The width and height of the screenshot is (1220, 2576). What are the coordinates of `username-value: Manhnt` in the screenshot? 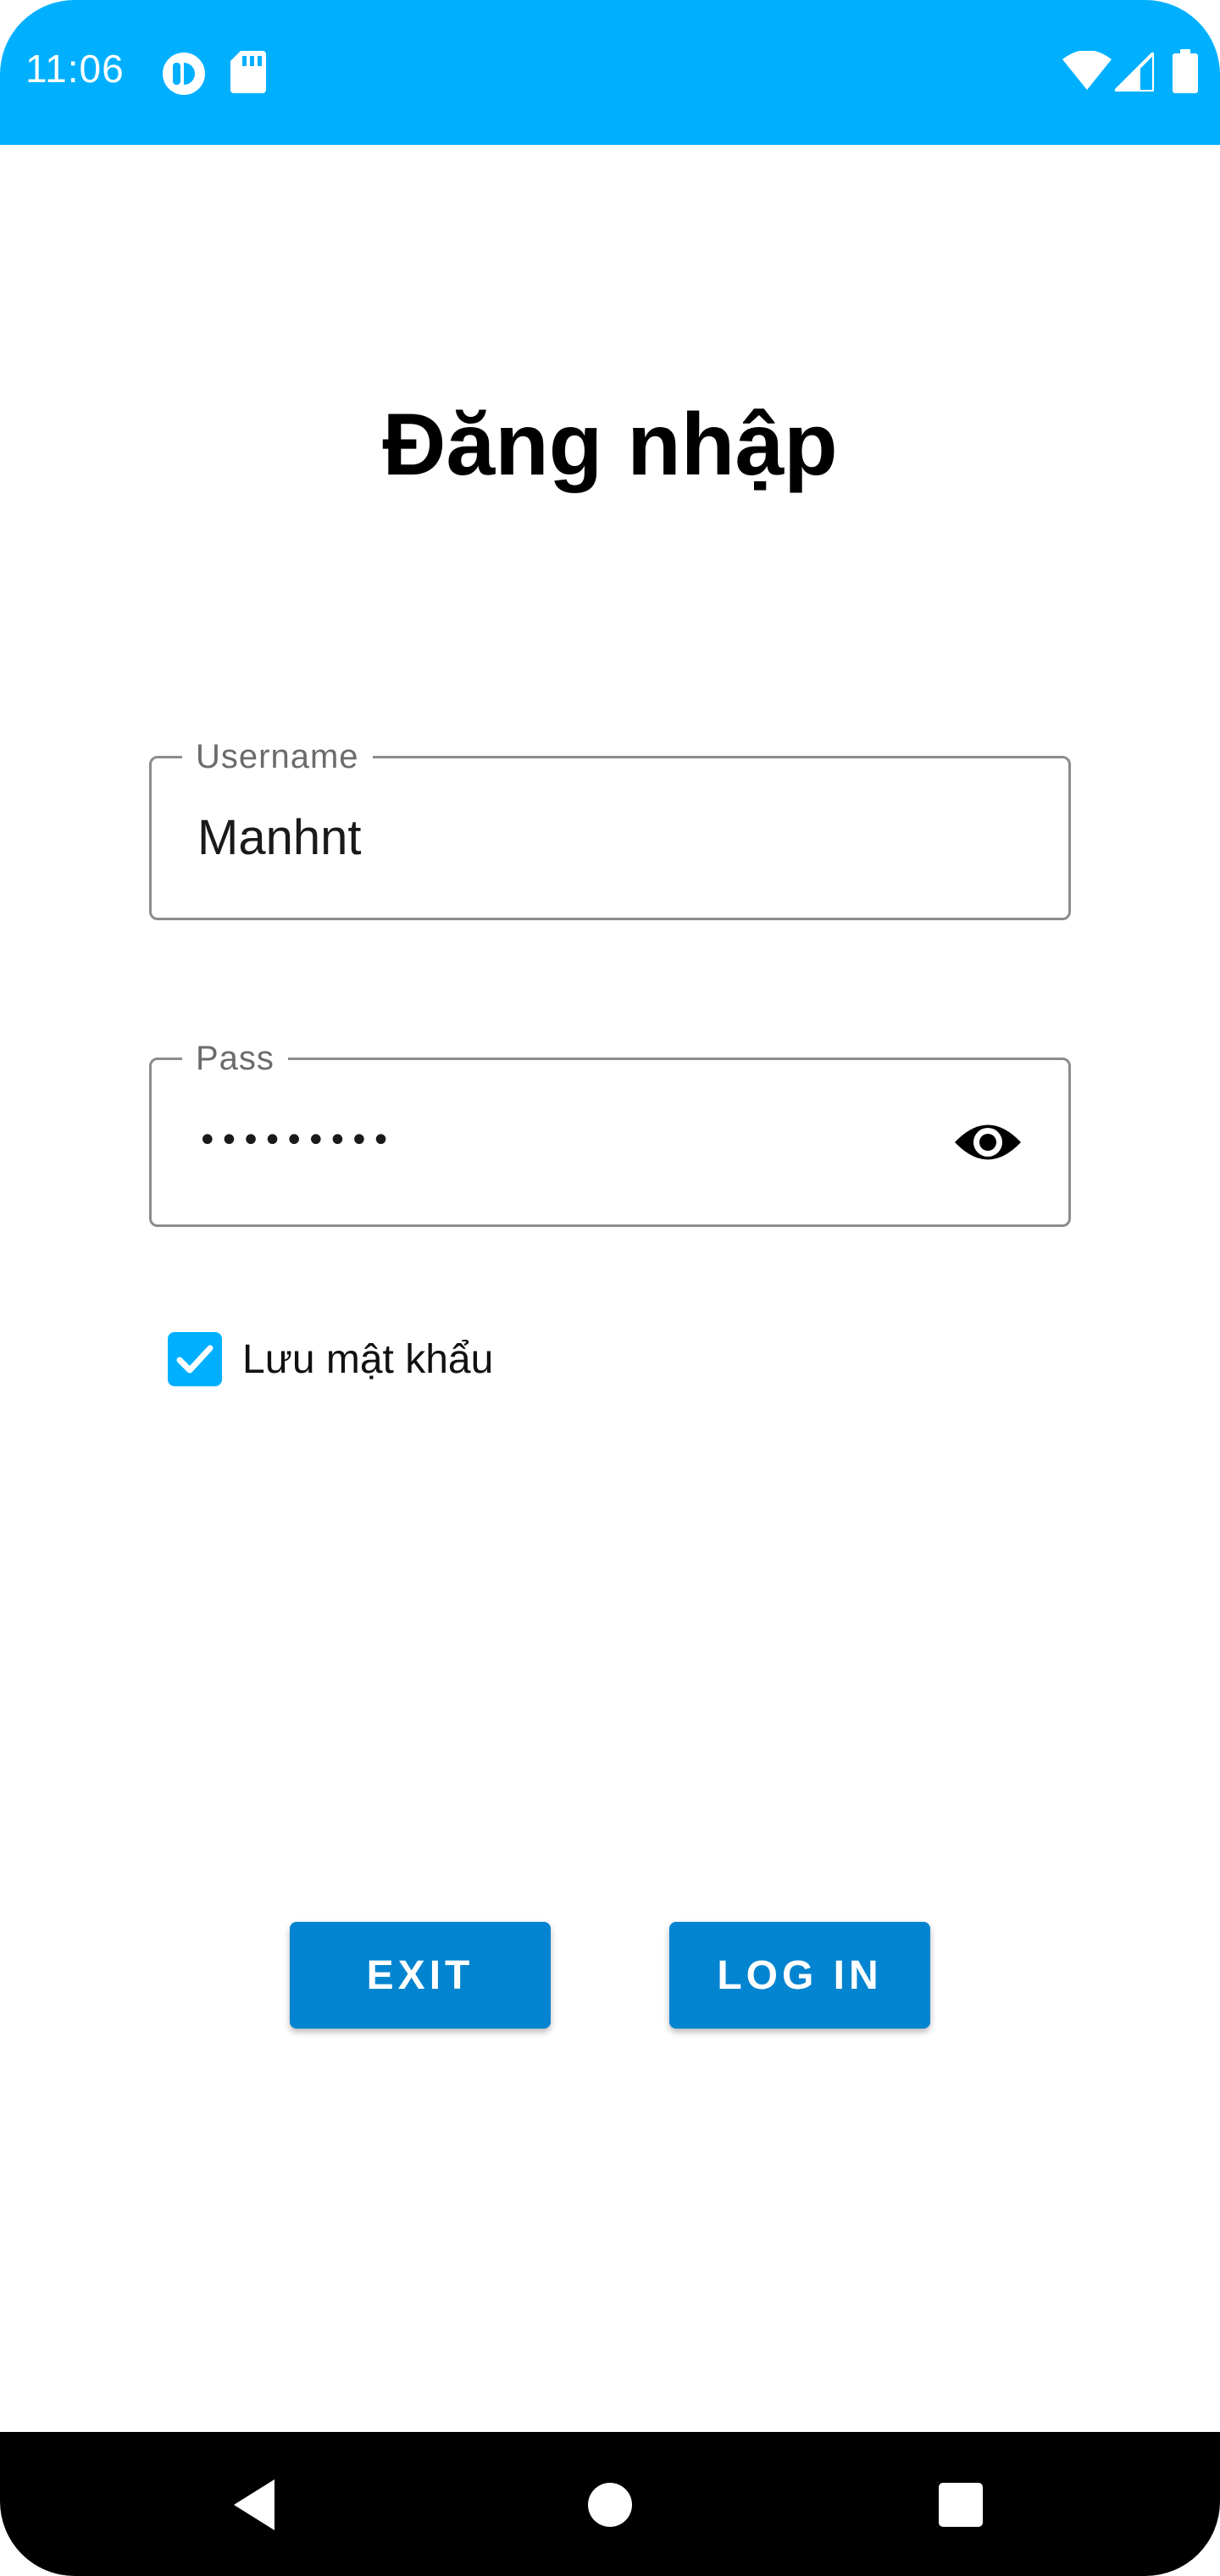 It's located at (279, 837).